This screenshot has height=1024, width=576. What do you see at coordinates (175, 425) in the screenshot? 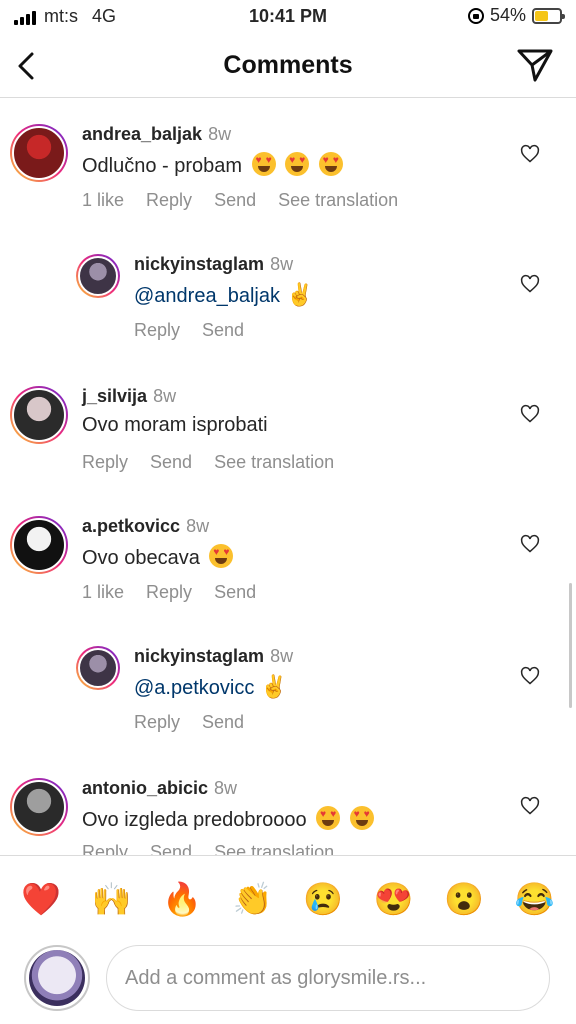
I see `comment-text: Ovo moram isprobati` at bounding box center [175, 425].